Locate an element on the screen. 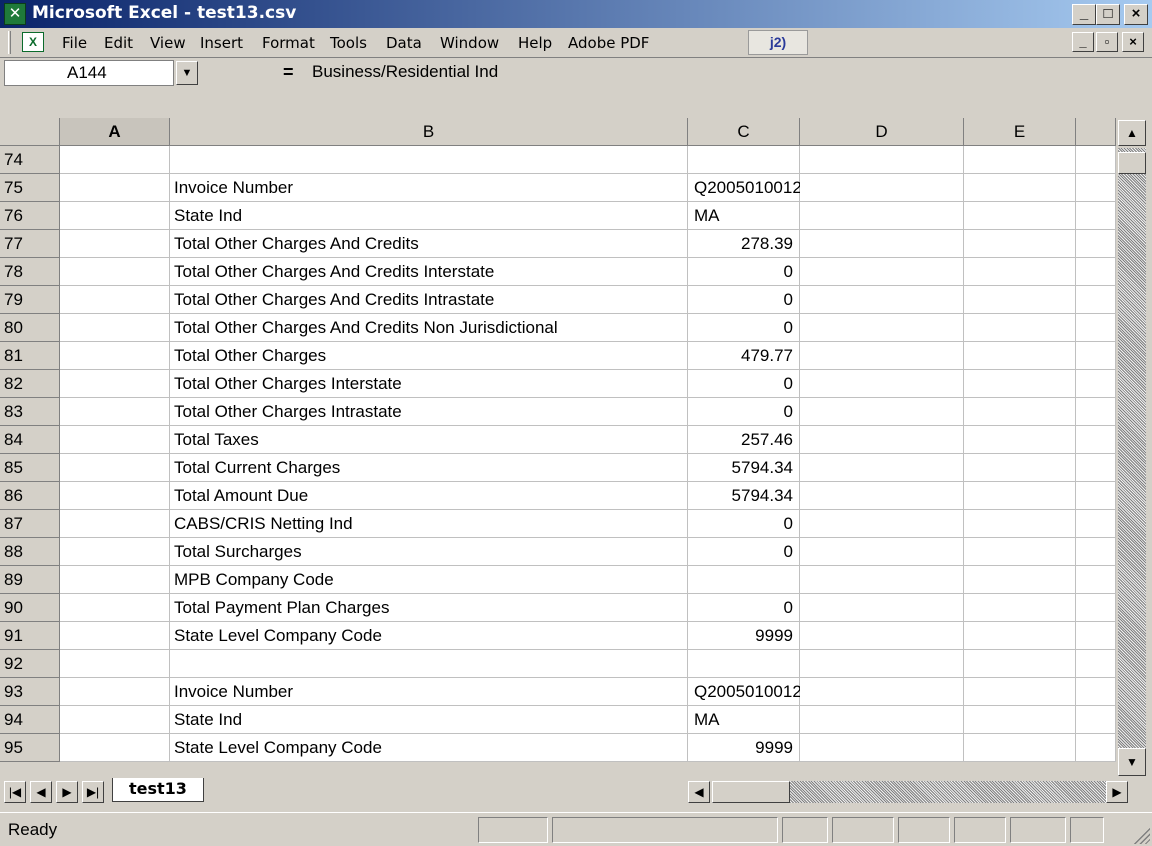  horizontal-scroll-track is located at coordinates (948, 792).